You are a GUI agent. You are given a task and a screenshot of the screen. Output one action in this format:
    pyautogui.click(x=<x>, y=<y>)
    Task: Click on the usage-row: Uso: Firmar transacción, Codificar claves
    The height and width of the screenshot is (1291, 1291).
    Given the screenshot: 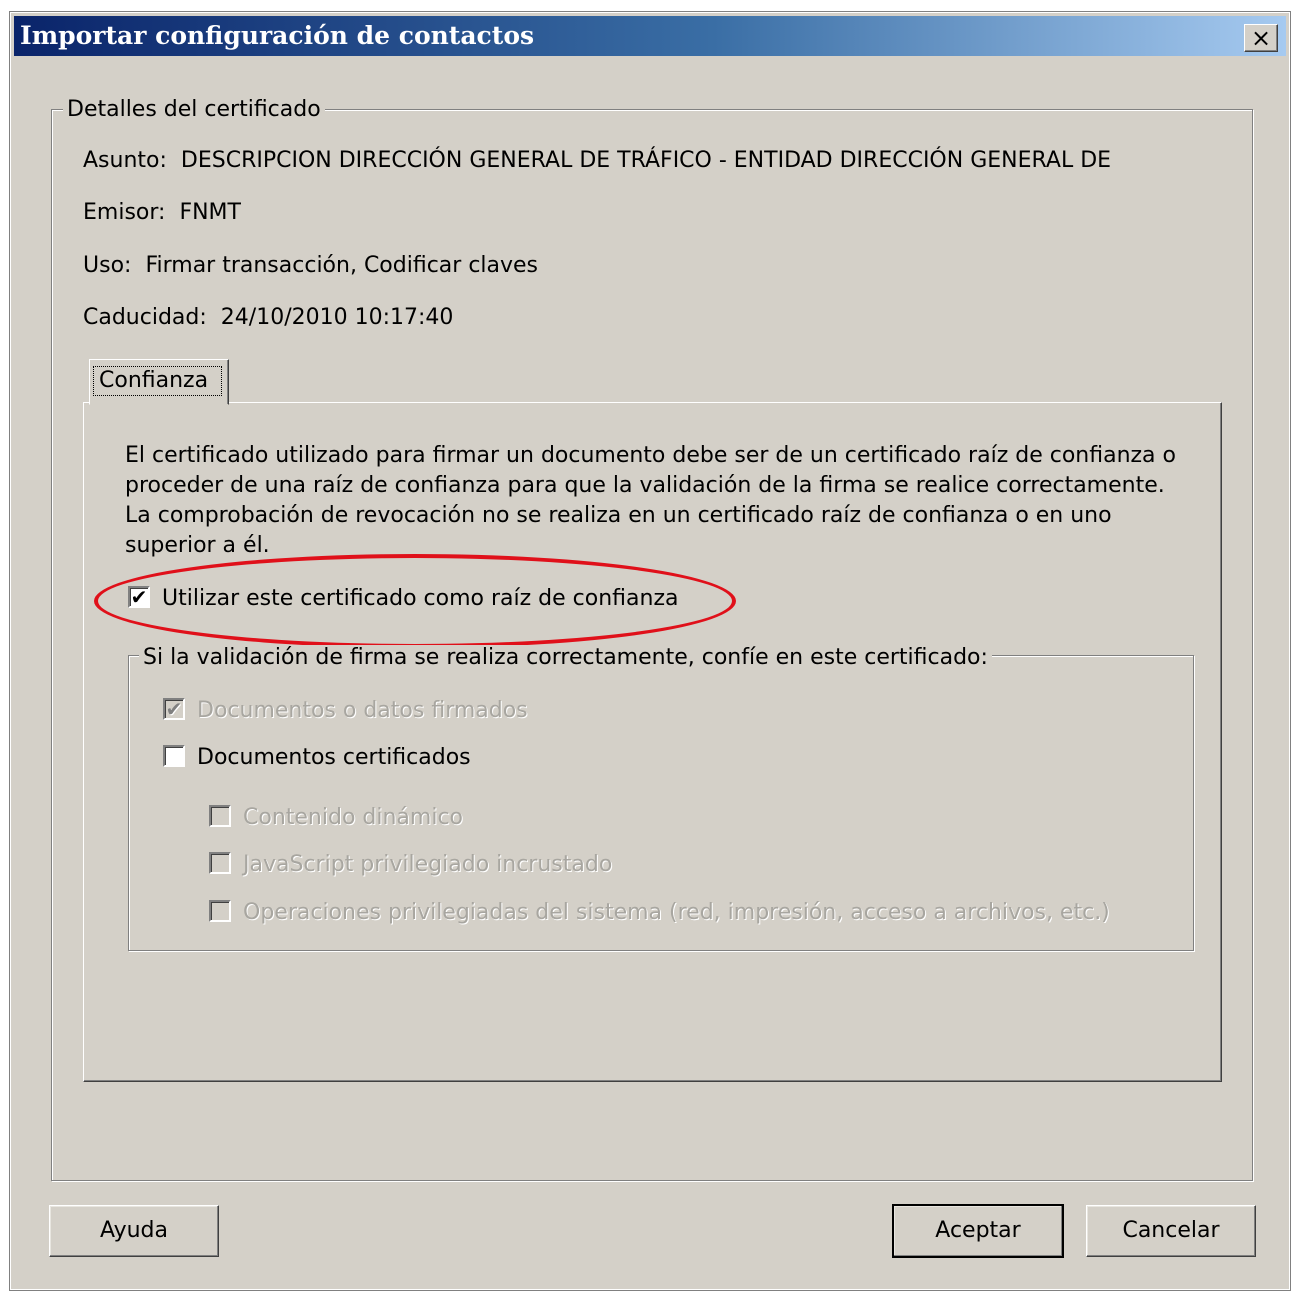 What is the action you would take?
    pyautogui.click(x=310, y=266)
    